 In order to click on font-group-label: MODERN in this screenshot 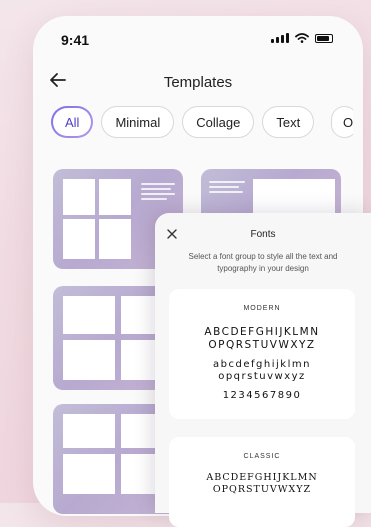, I will do `click(262, 308)`.